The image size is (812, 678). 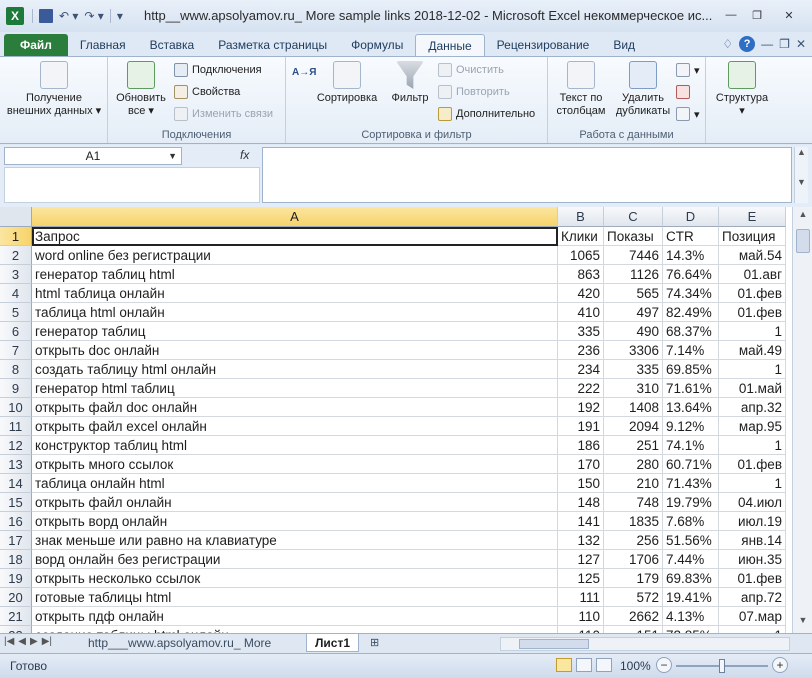 I want to click on clear-filter-button: Очистить, so click(x=471, y=70).